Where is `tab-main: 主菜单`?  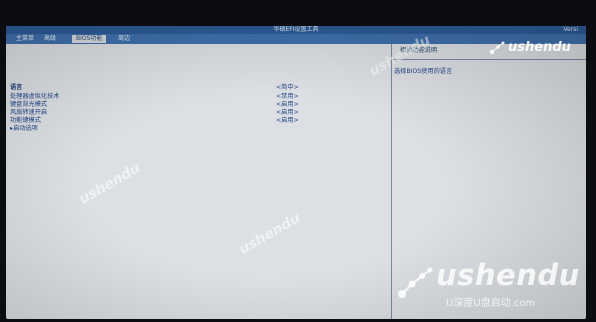
tab-main: 主菜单 is located at coordinates (25, 39).